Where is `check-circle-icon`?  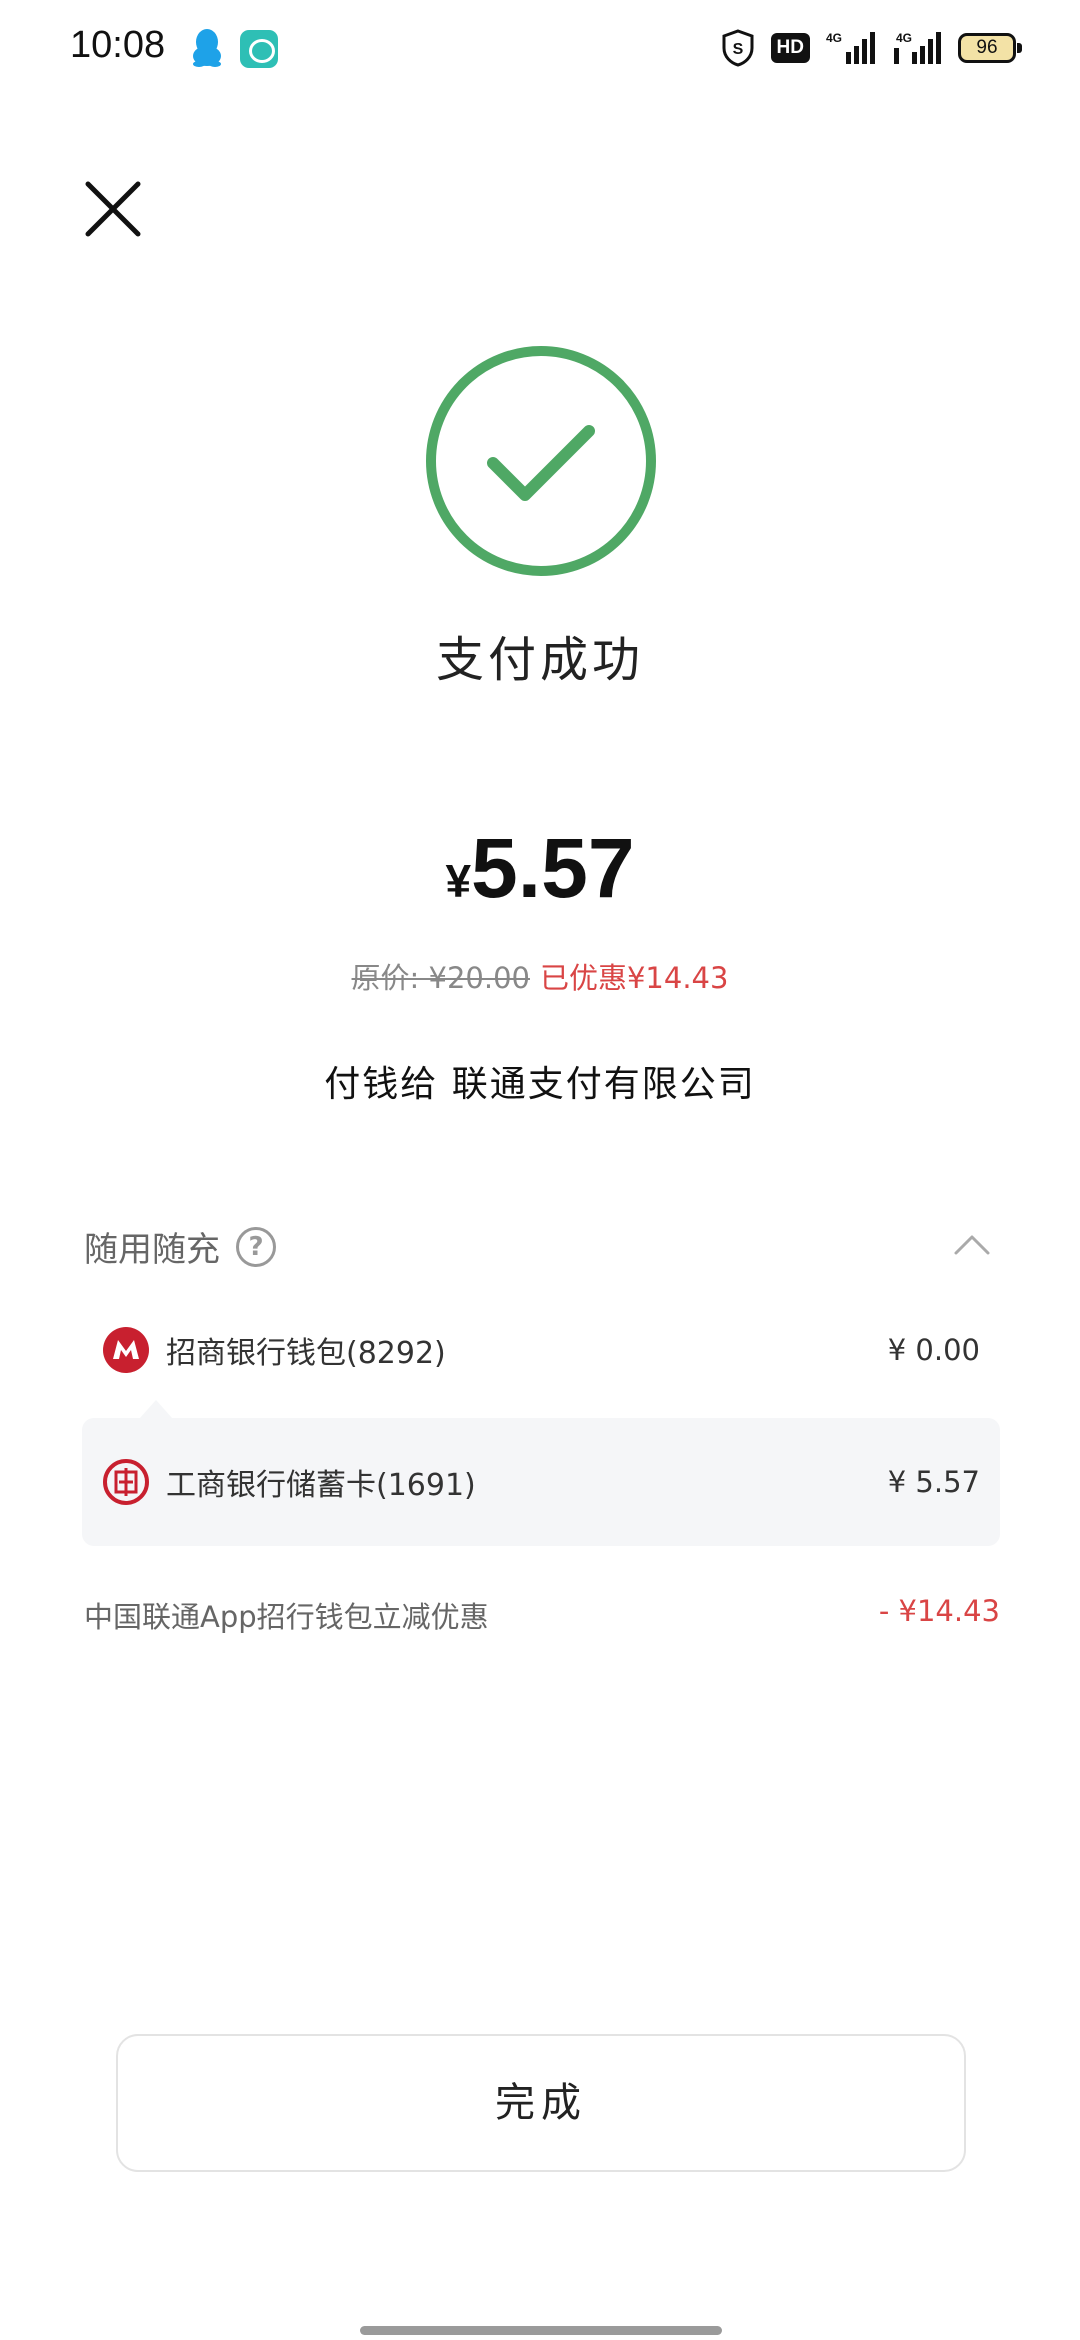 check-circle-icon is located at coordinates (541, 461).